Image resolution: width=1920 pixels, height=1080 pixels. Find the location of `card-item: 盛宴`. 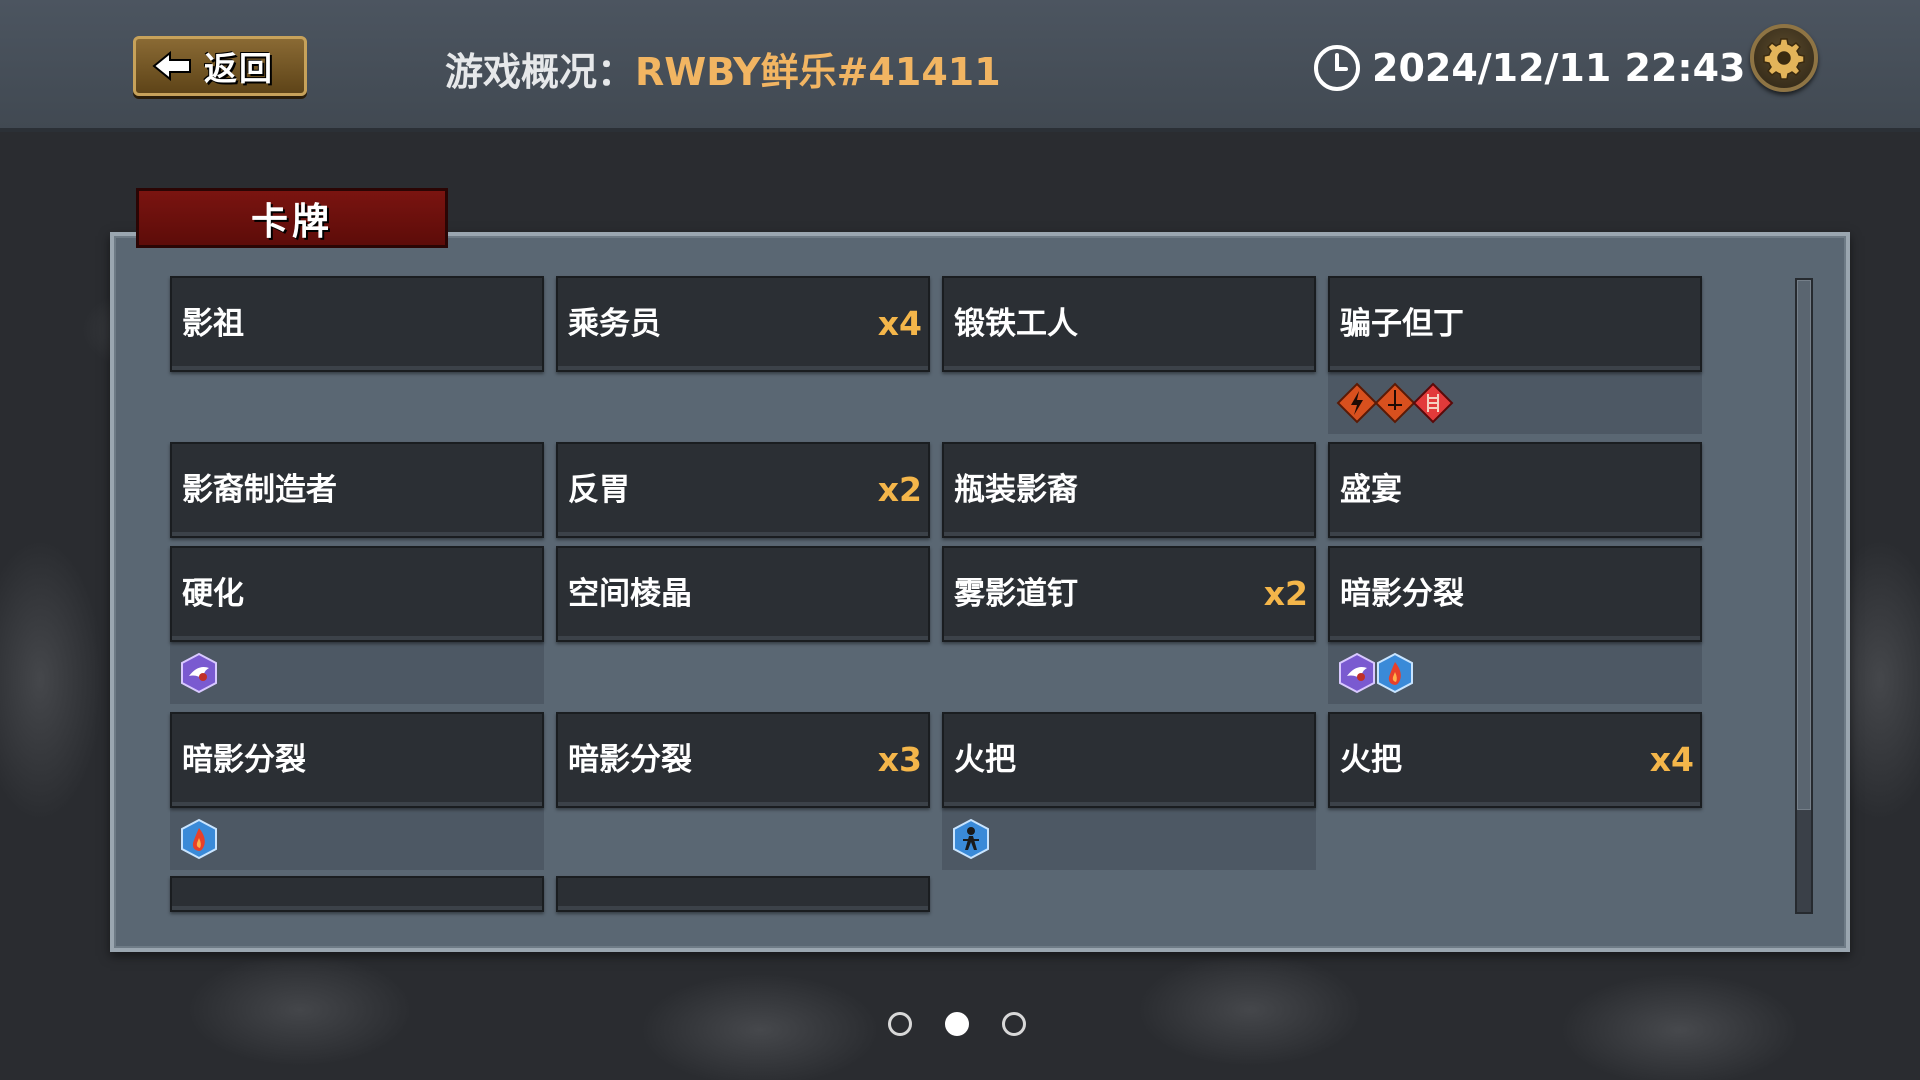

card-item: 盛宴 is located at coordinates (1515, 490).